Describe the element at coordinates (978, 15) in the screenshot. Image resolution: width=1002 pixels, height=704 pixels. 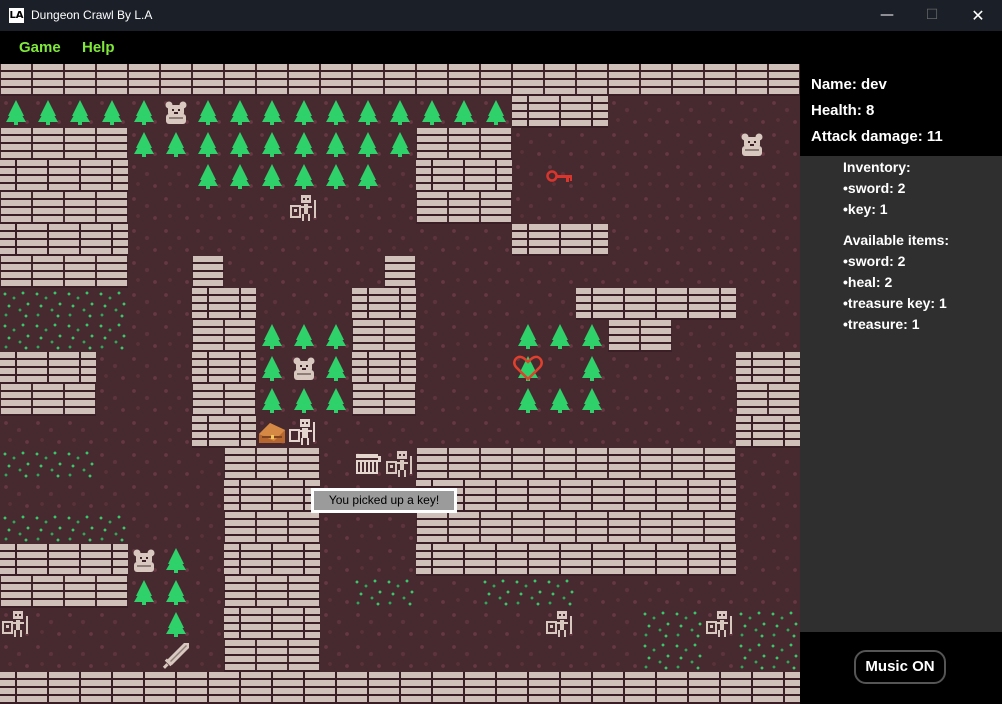
I see `close-button: ✕` at that location.